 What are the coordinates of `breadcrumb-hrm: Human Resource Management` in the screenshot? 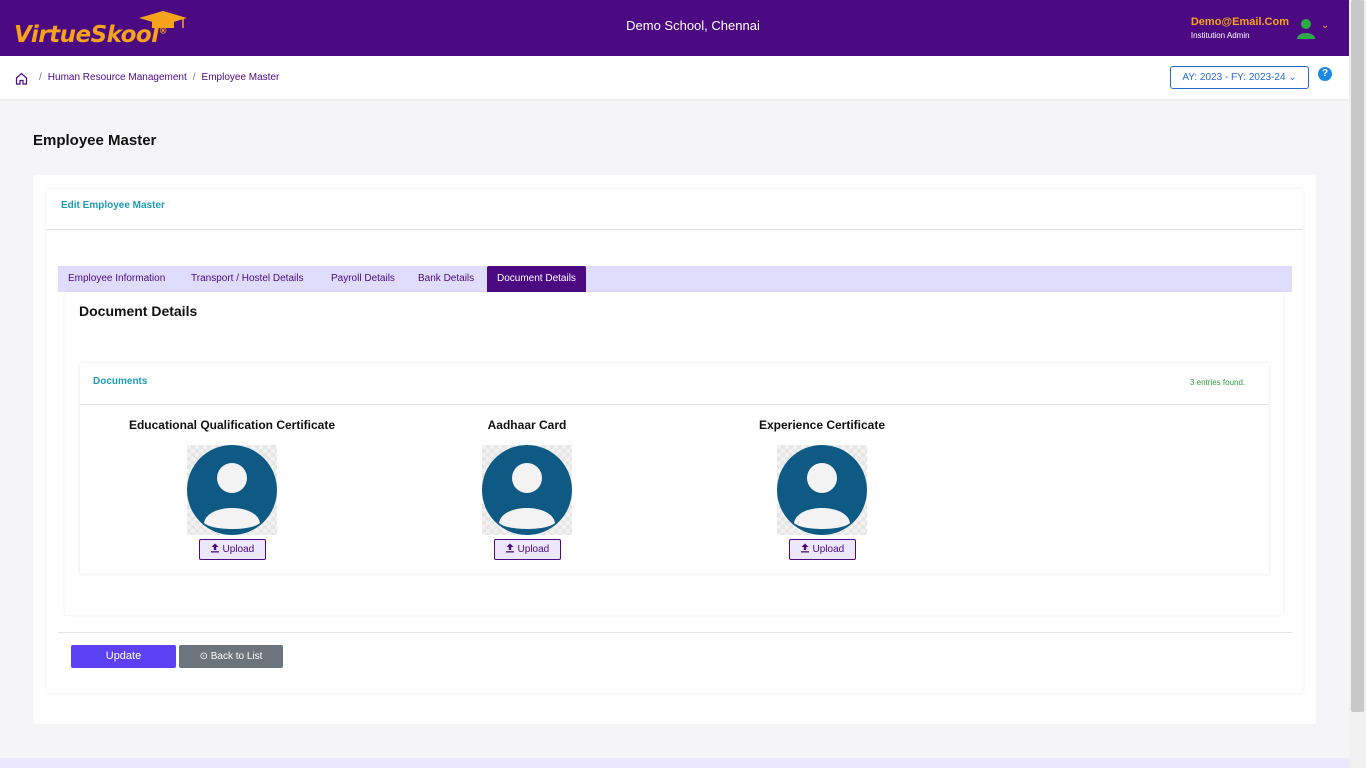 It's located at (117, 77).